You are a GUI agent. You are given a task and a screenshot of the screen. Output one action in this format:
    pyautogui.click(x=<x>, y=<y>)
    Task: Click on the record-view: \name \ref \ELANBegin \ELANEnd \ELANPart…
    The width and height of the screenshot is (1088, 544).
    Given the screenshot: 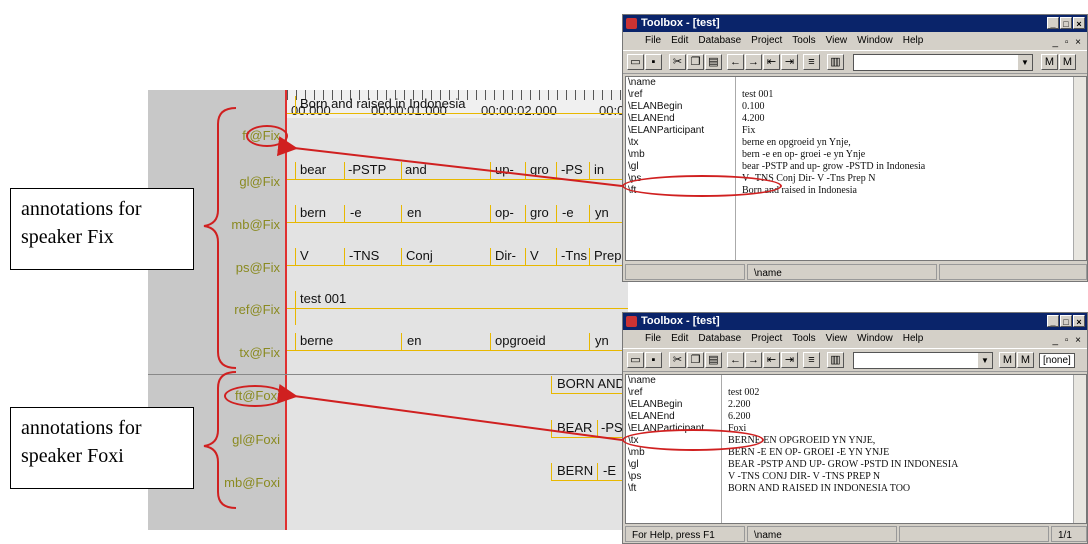 What is the action you would take?
    pyautogui.click(x=856, y=168)
    